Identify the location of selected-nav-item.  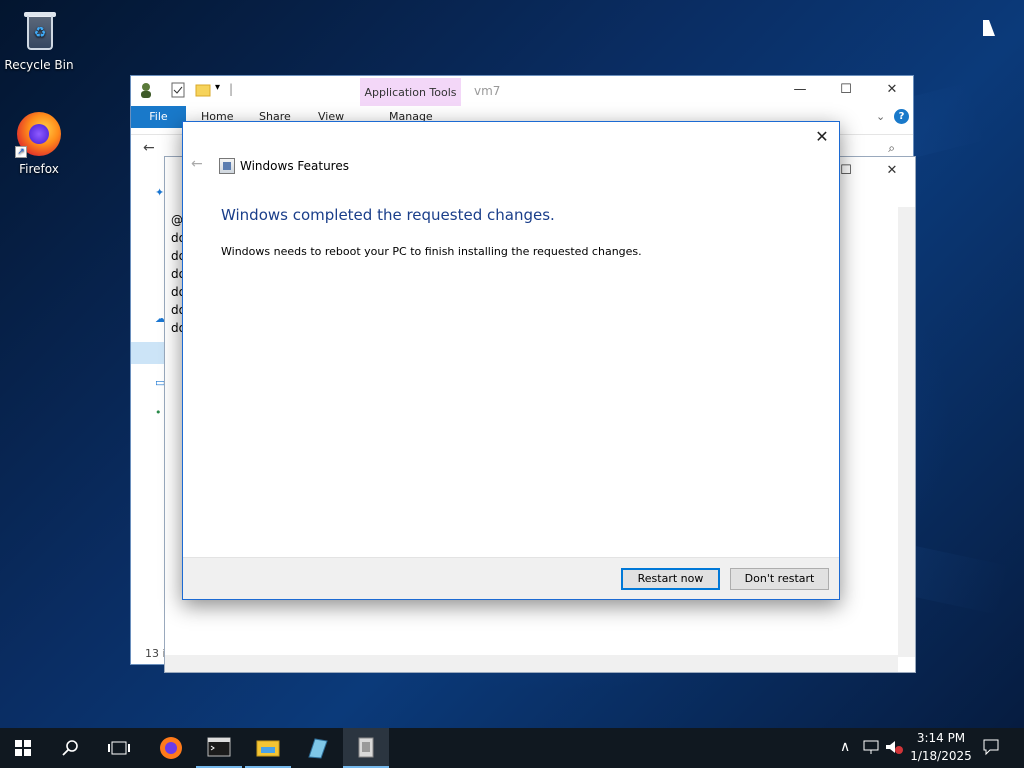
(148, 353).